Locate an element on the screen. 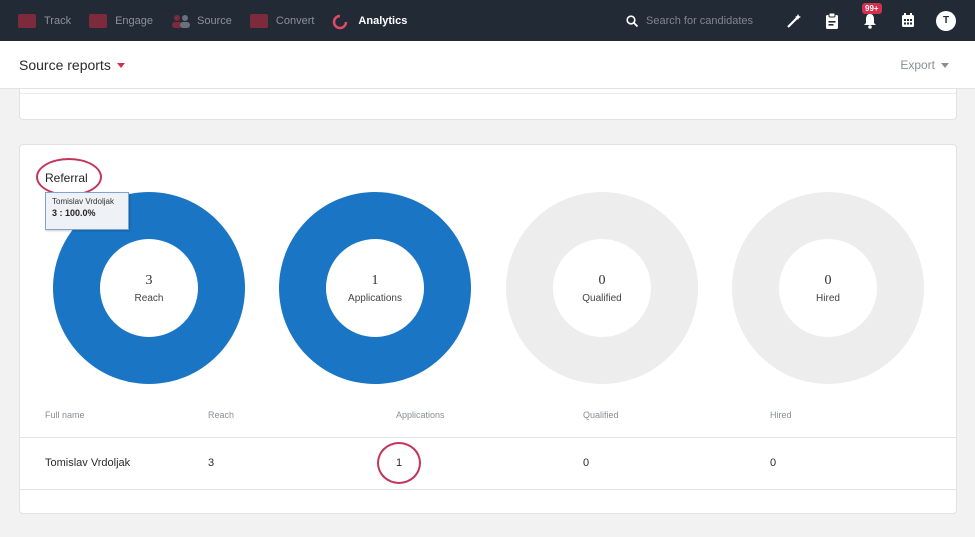 Image resolution: width=975 pixels, height=537 pixels. donut-center: 0 Qualified is located at coordinates (602, 288).